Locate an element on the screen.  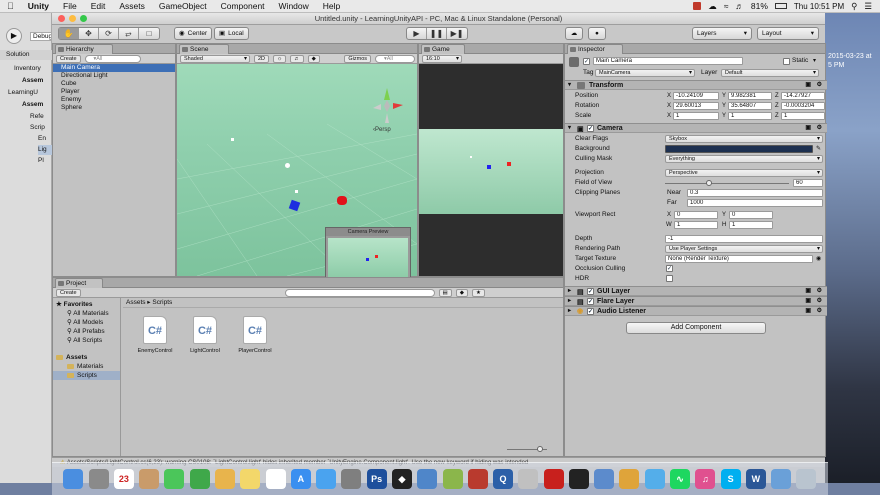
debug-dropdown: Debug is located at coordinates (41, 36).